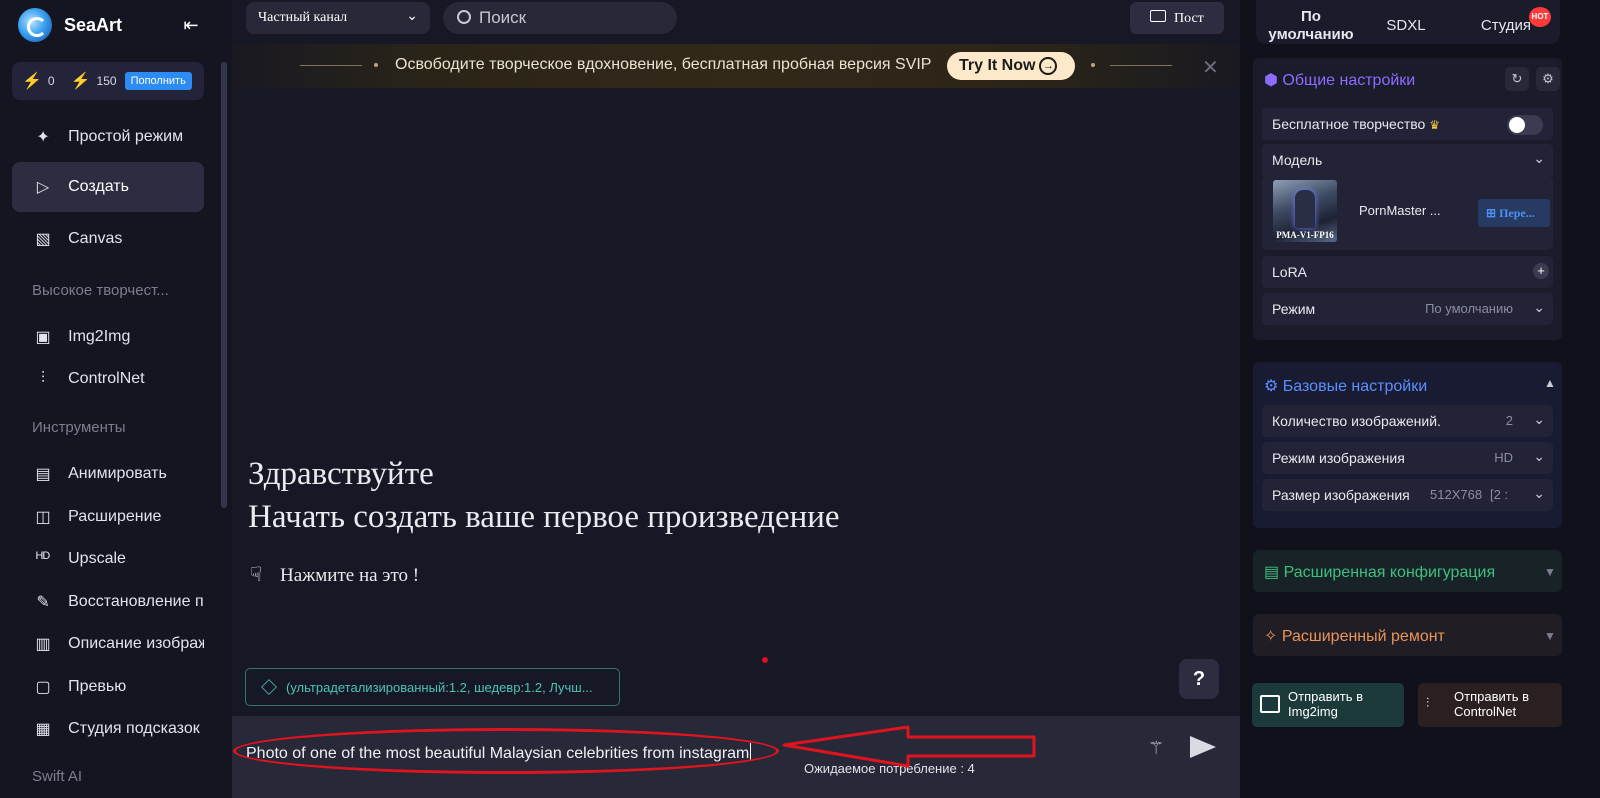 This screenshot has height=798, width=1600. Describe the element at coordinates (1270, 704) in the screenshot. I see `image-icon` at that location.